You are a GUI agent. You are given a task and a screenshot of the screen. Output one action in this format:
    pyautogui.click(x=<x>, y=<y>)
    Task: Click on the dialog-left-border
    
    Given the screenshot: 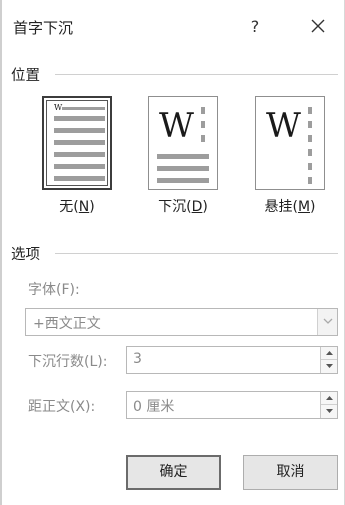 What is the action you would take?
    pyautogui.click(x=1, y=252)
    